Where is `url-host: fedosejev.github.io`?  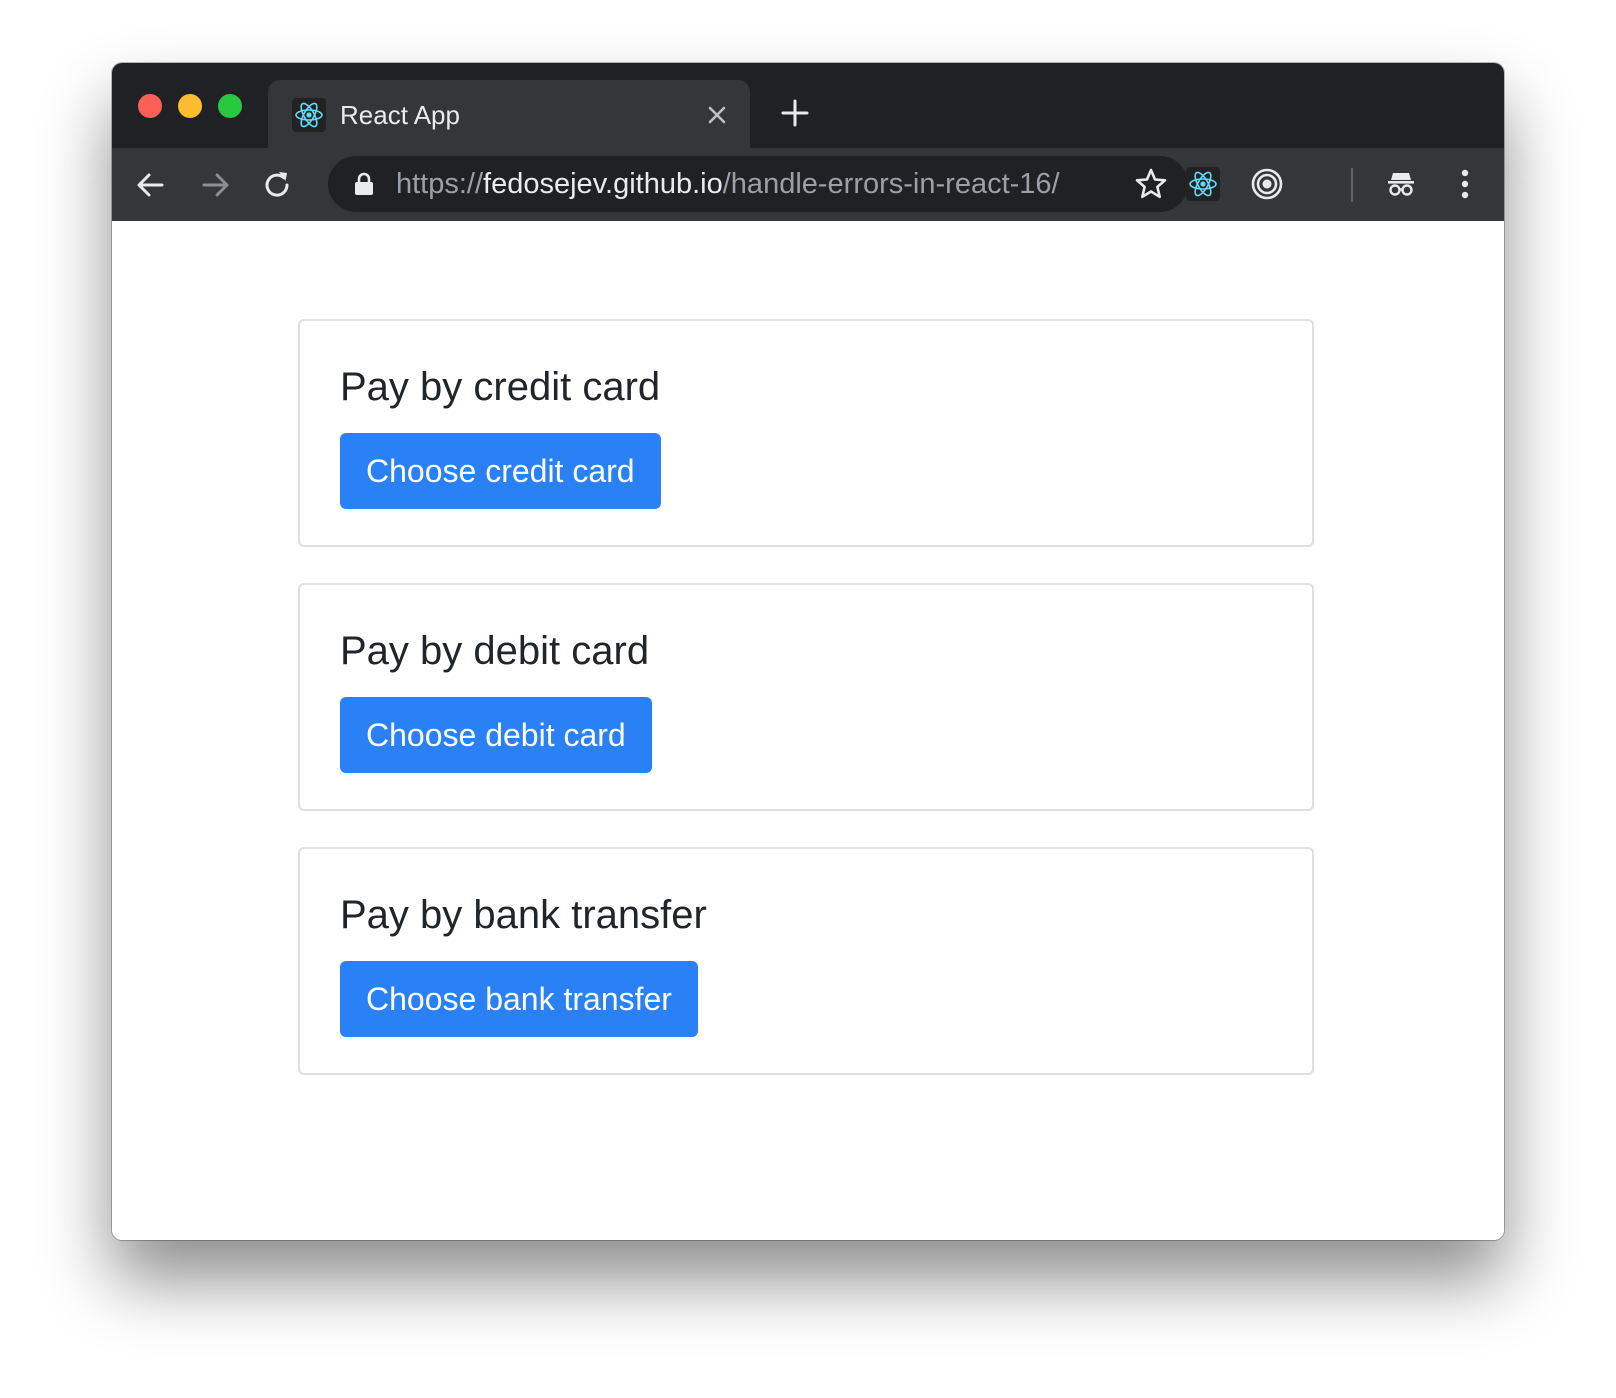
url-host: fedosejev.github.io is located at coordinates (603, 184).